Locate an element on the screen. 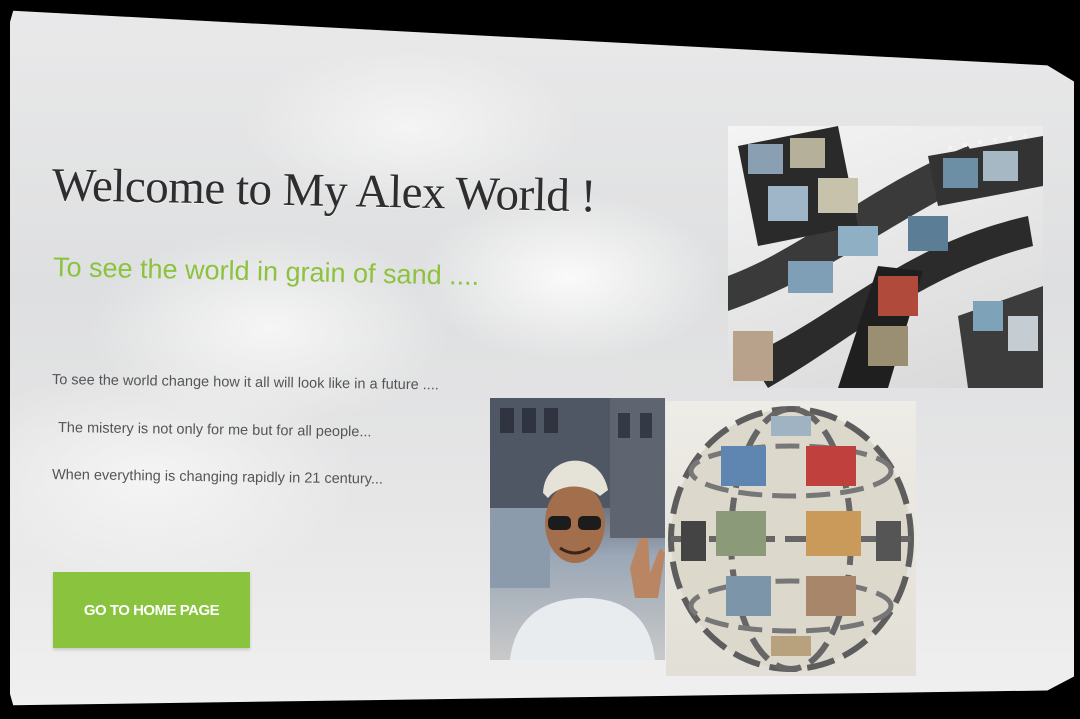 This screenshot has width=1080, height=719. sphere-graphic is located at coordinates (791, 539).